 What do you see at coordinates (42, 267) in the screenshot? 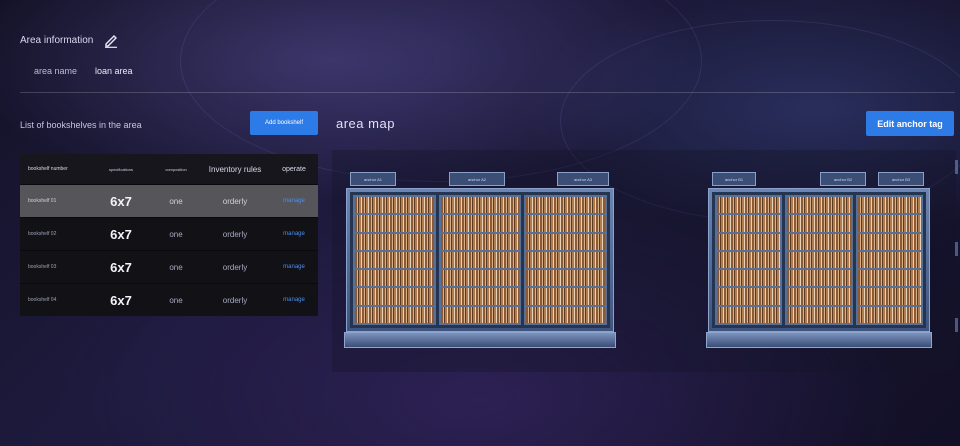
I see `cell-number: bookshelf 03` at bounding box center [42, 267].